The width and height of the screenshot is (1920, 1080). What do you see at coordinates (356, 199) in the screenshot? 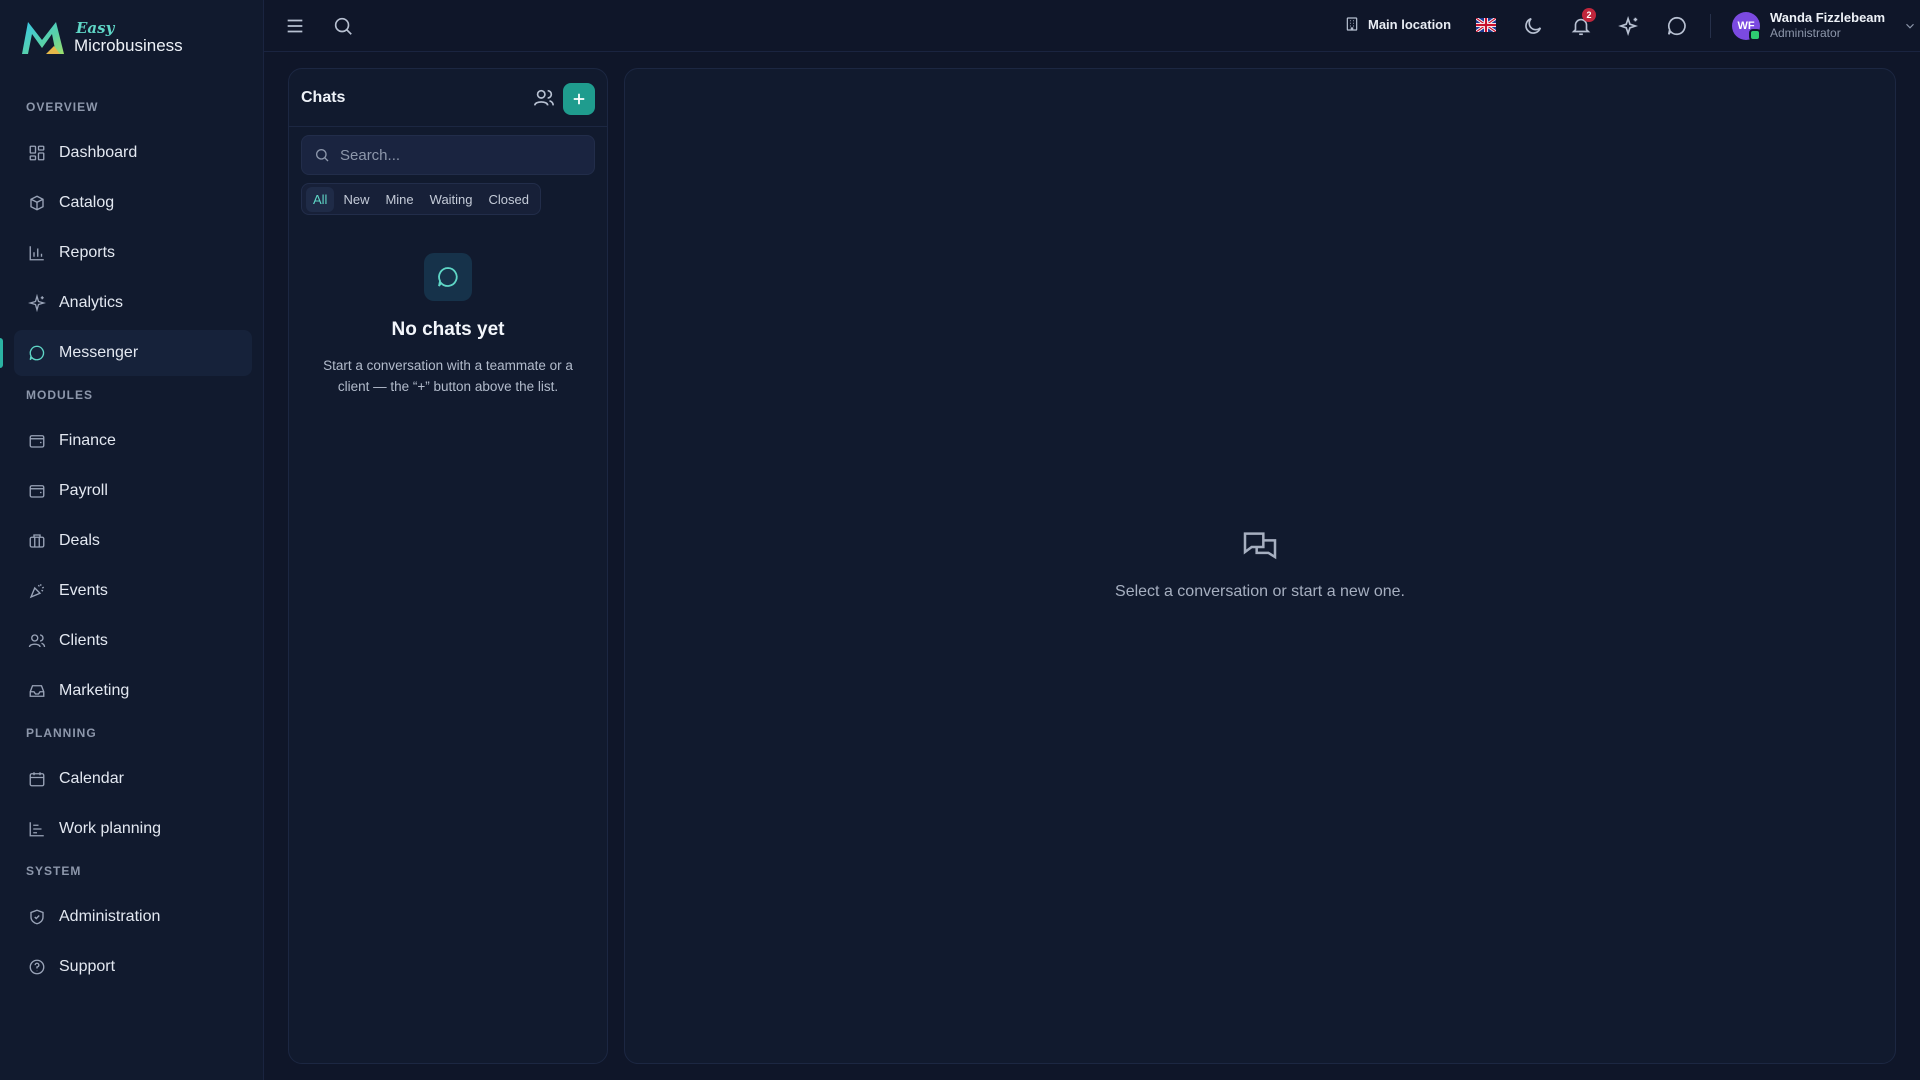
I see `filter-tab-new: New` at bounding box center [356, 199].